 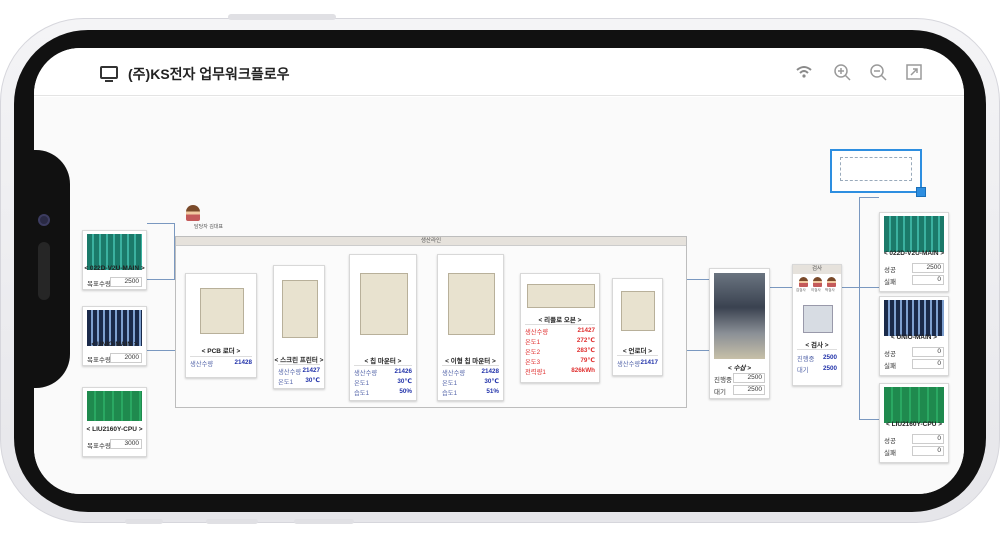 What do you see at coordinates (878, 173) in the screenshot?
I see `minimap-viewport` at bounding box center [878, 173].